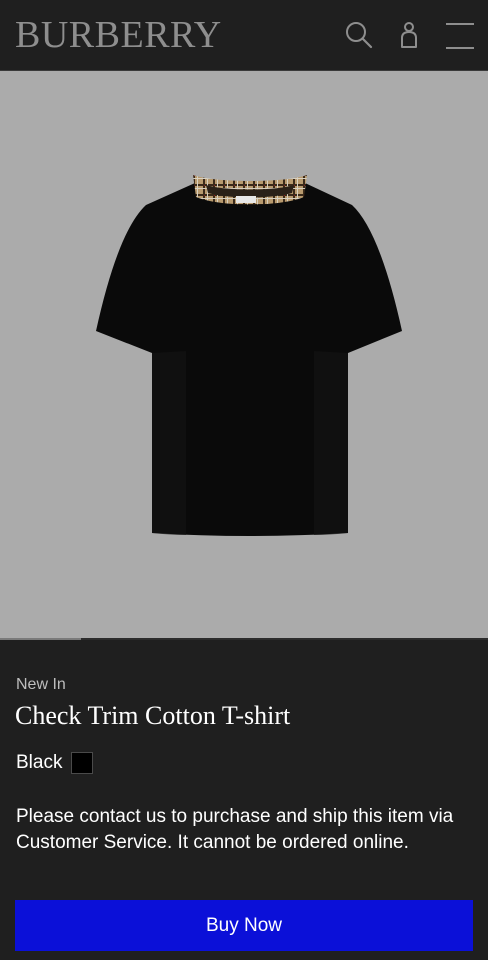 This screenshot has width=488, height=960. Describe the element at coordinates (118, 35) in the screenshot. I see `brand-logo: BURBERRY` at that location.